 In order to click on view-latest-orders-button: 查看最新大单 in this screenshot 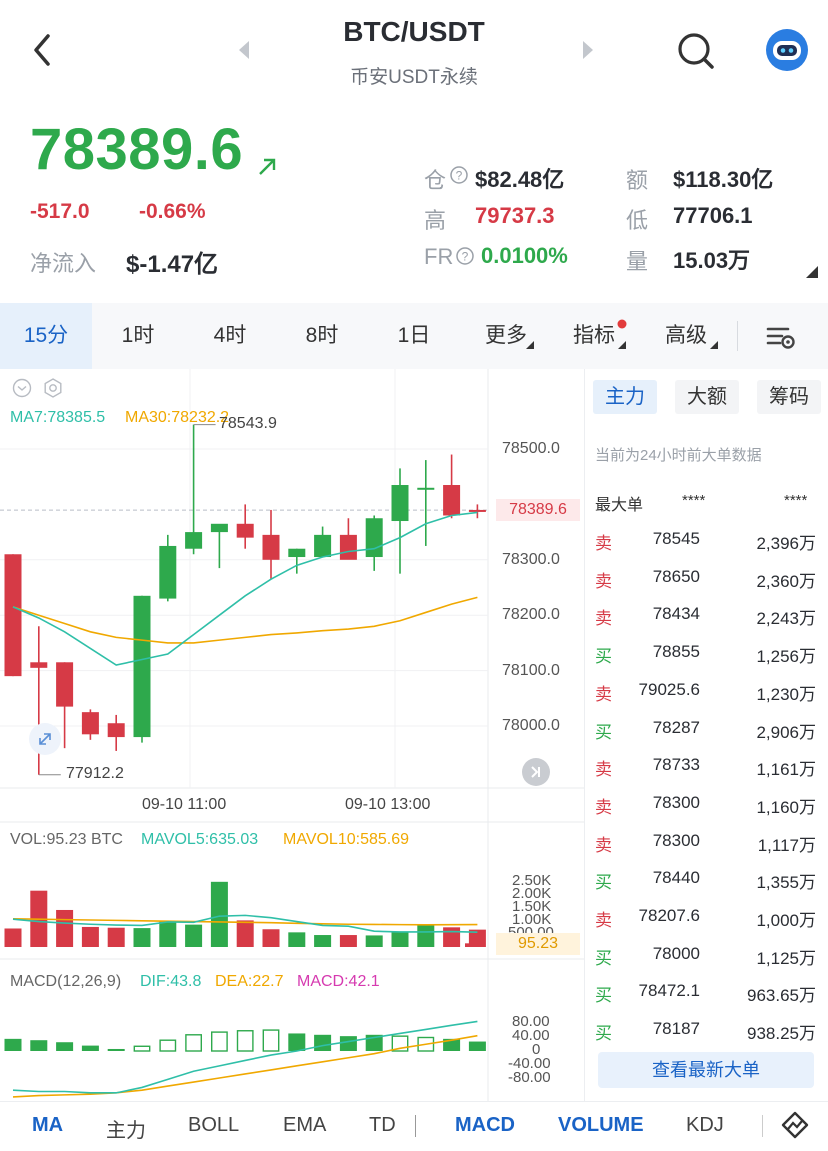, I will do `click(706, 1070)`.